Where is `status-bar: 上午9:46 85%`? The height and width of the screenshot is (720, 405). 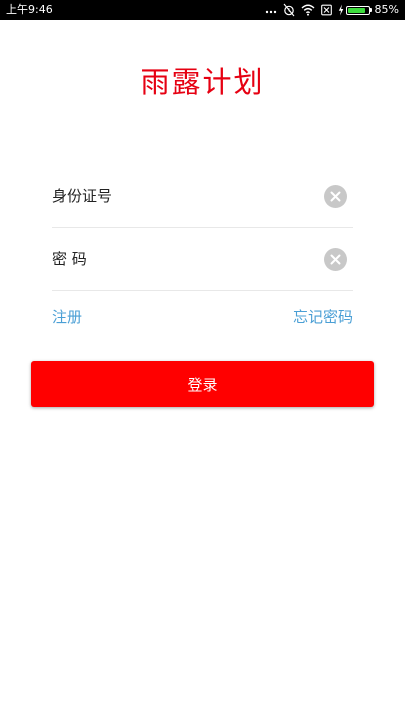
status-bar: 上午9:46 85% is located at coordinates (202, 10).